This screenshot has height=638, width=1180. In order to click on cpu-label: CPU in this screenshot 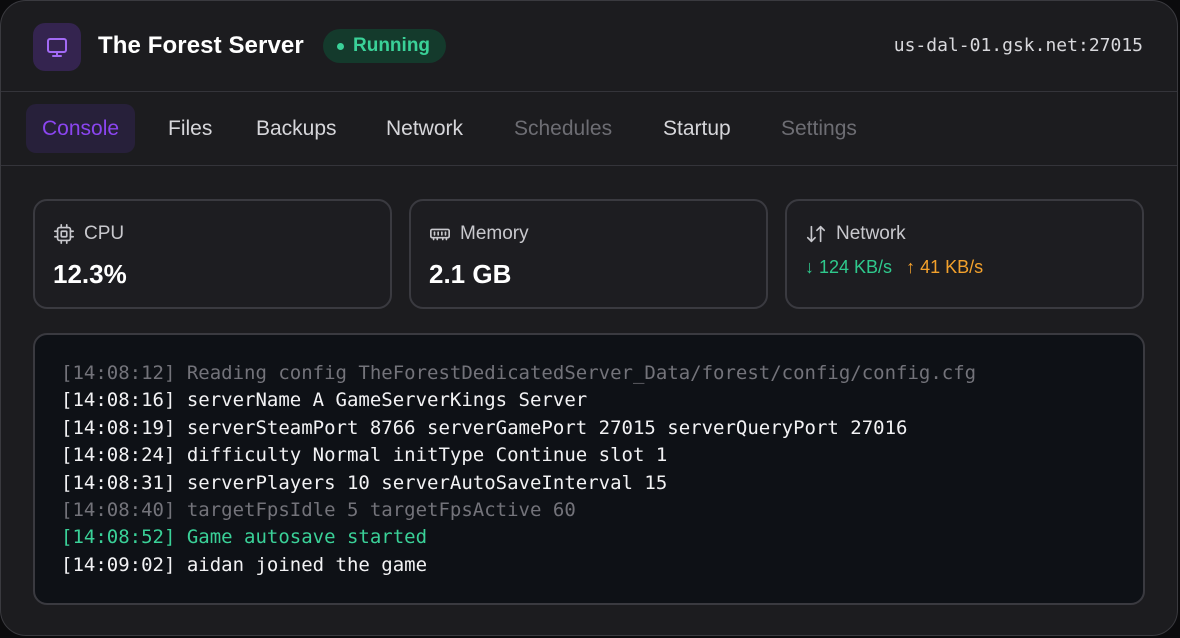, I will do `click(104, 233)`.